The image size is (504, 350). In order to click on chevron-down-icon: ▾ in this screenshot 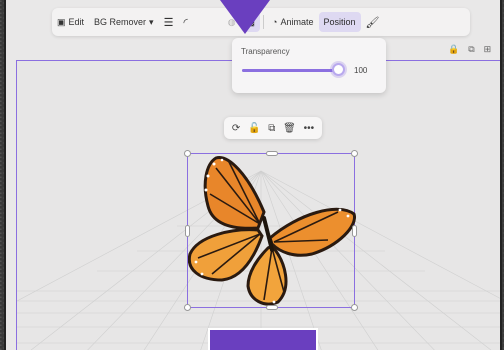, I will do `click(151, 21)`.